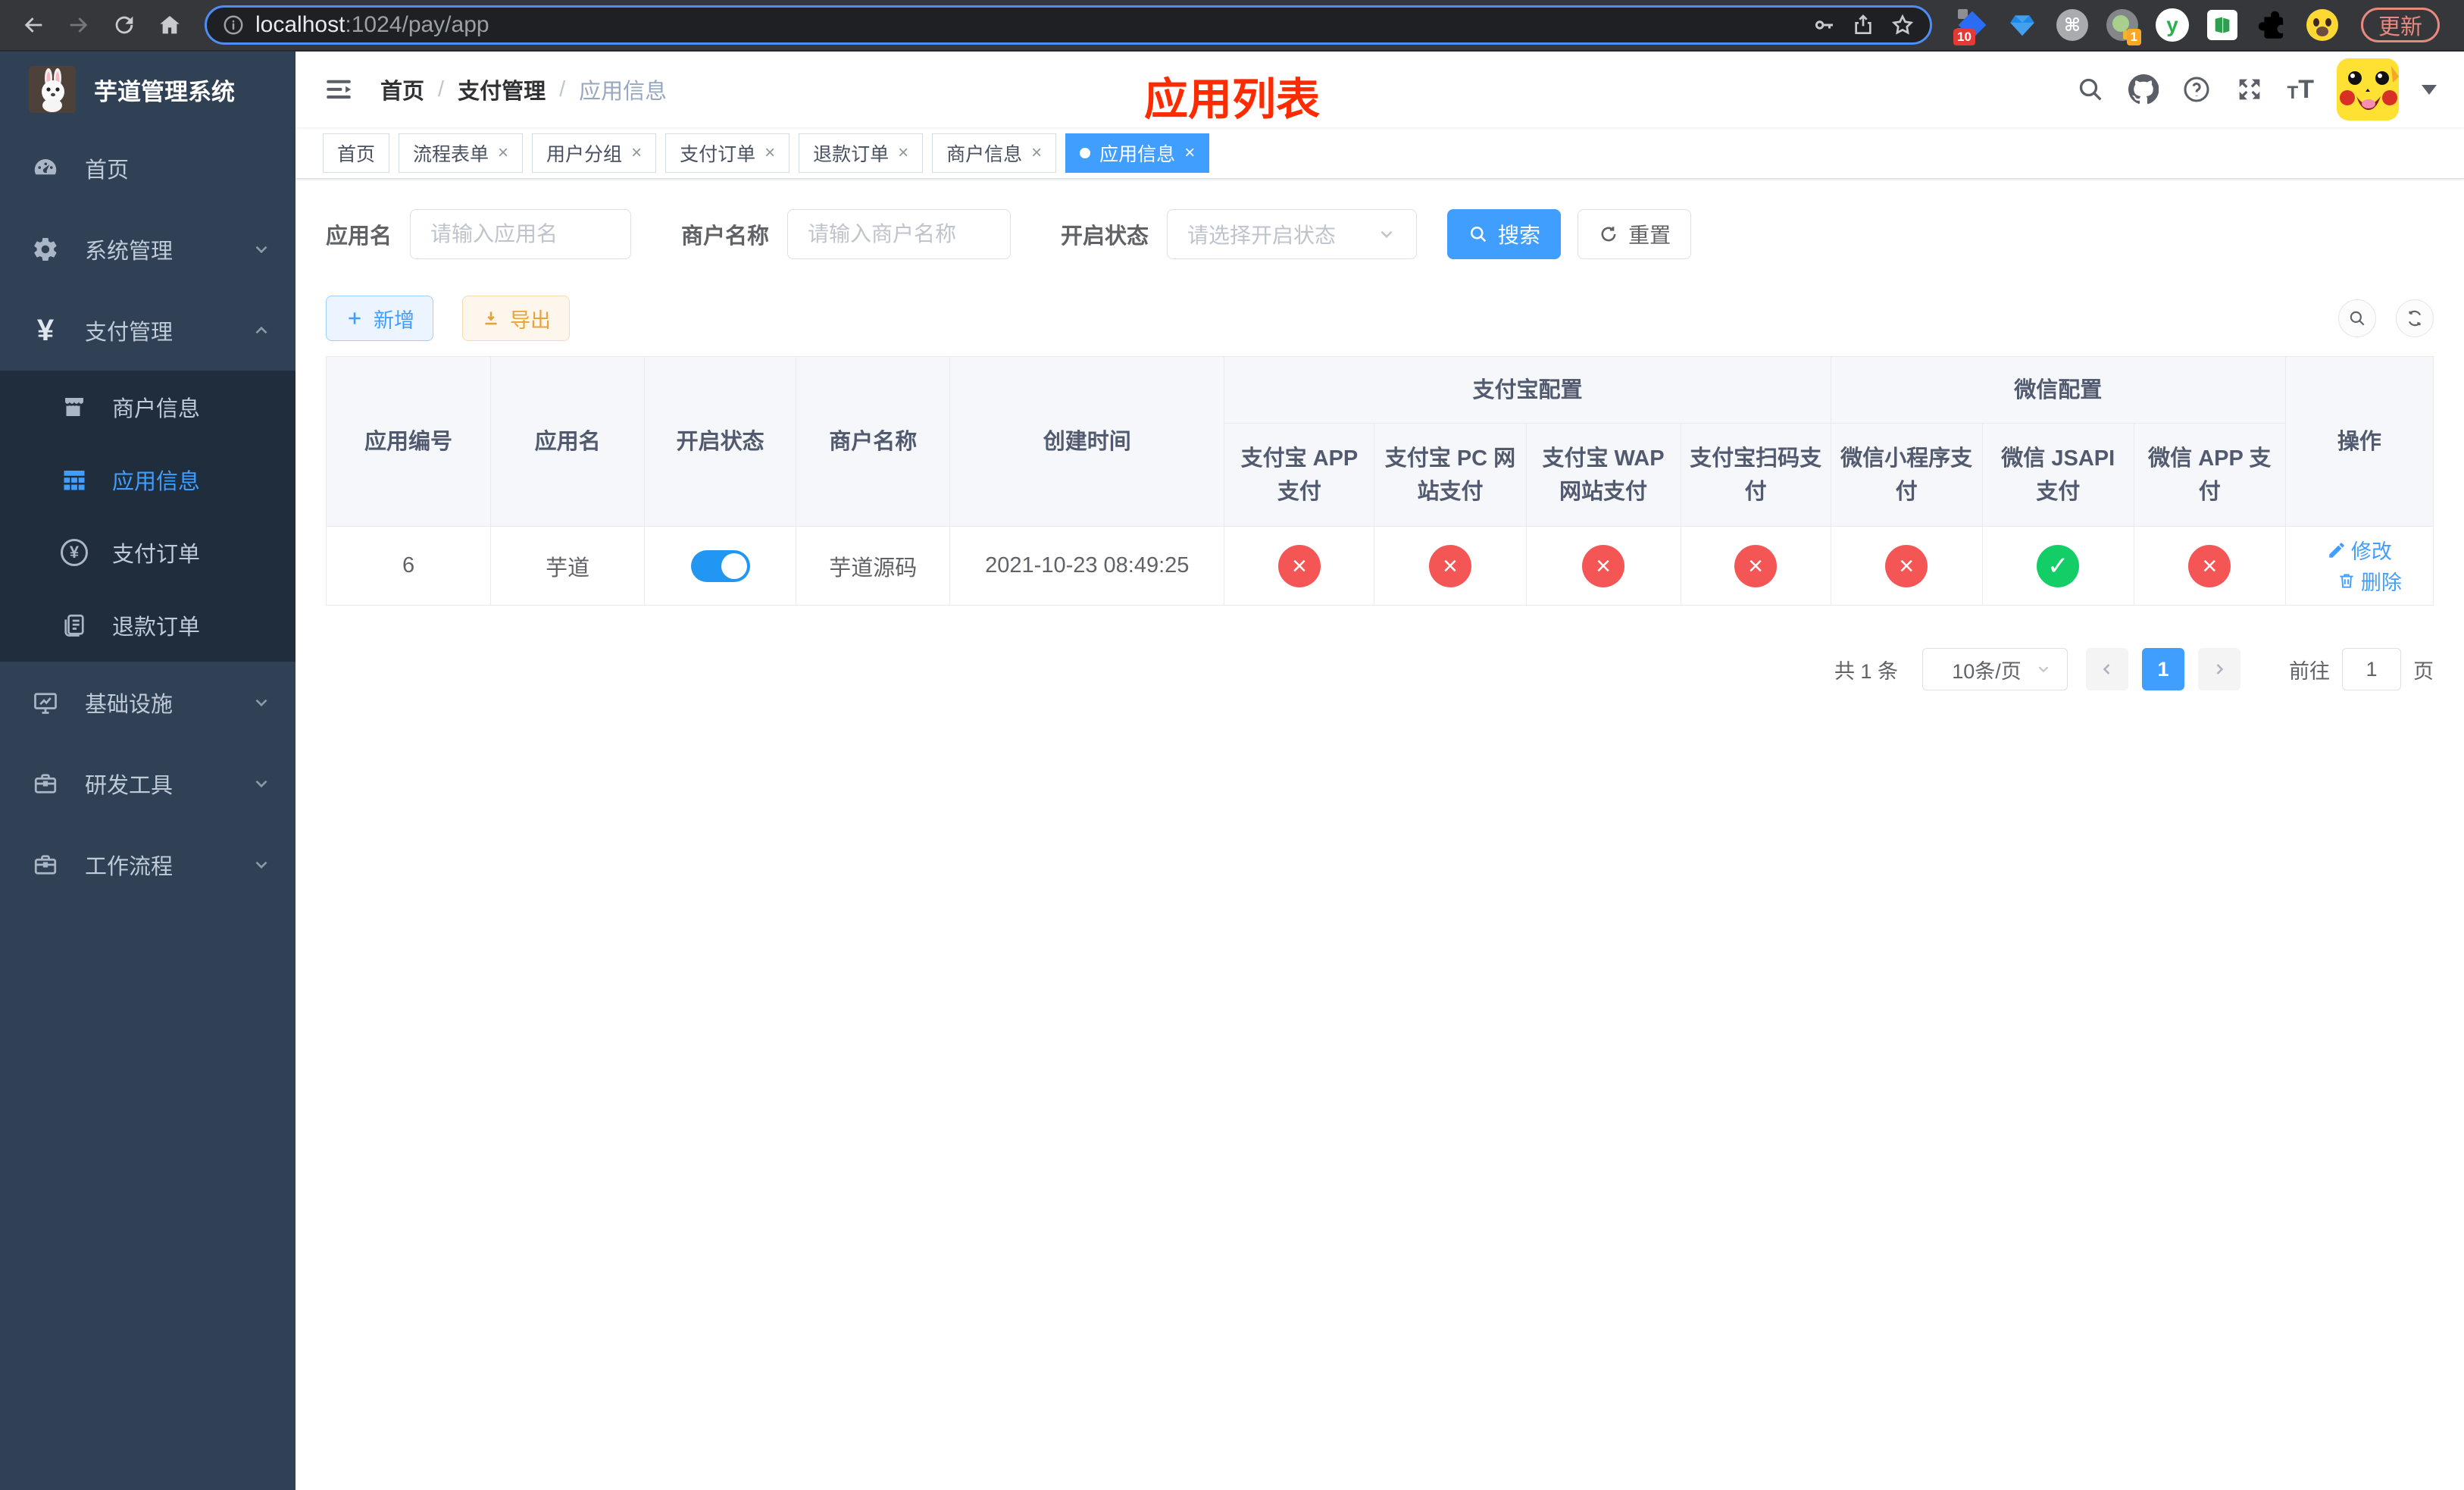 The image size is (2464, 1490). I want to click on page-size-select: 10条/页, so click(1995, 669).